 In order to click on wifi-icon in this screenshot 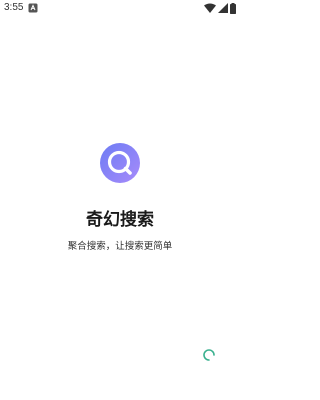, I will do `click(210, 8)`.